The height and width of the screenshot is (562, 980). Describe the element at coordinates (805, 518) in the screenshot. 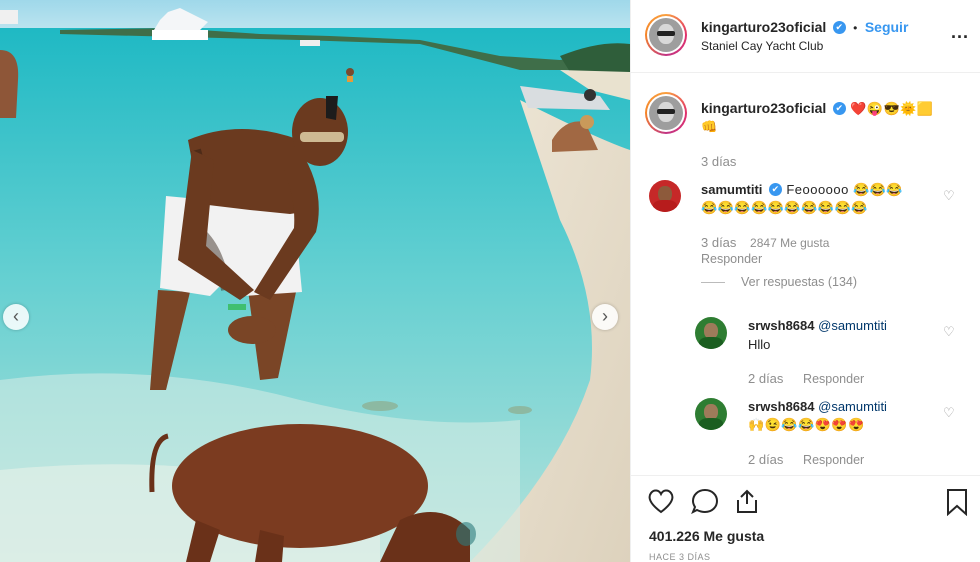

I see `post-actions: 401.226 Me gusta HACE 3 DÍAS` at that location.